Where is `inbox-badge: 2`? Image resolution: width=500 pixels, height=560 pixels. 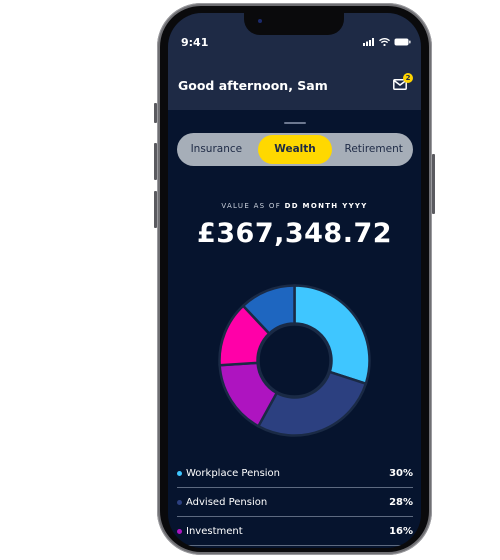
inbox-badge: 2 is located at coordinates (408, 78).